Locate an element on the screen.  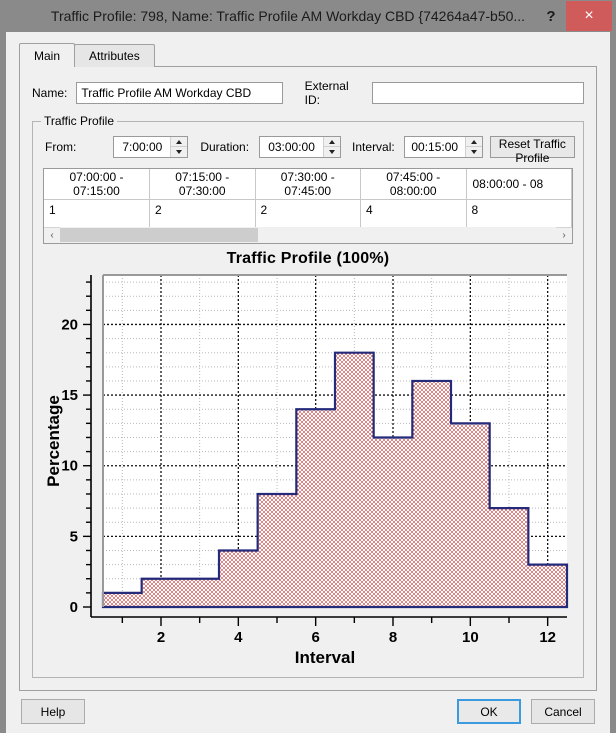
from-label: From: is located at coordinates (61, 147).